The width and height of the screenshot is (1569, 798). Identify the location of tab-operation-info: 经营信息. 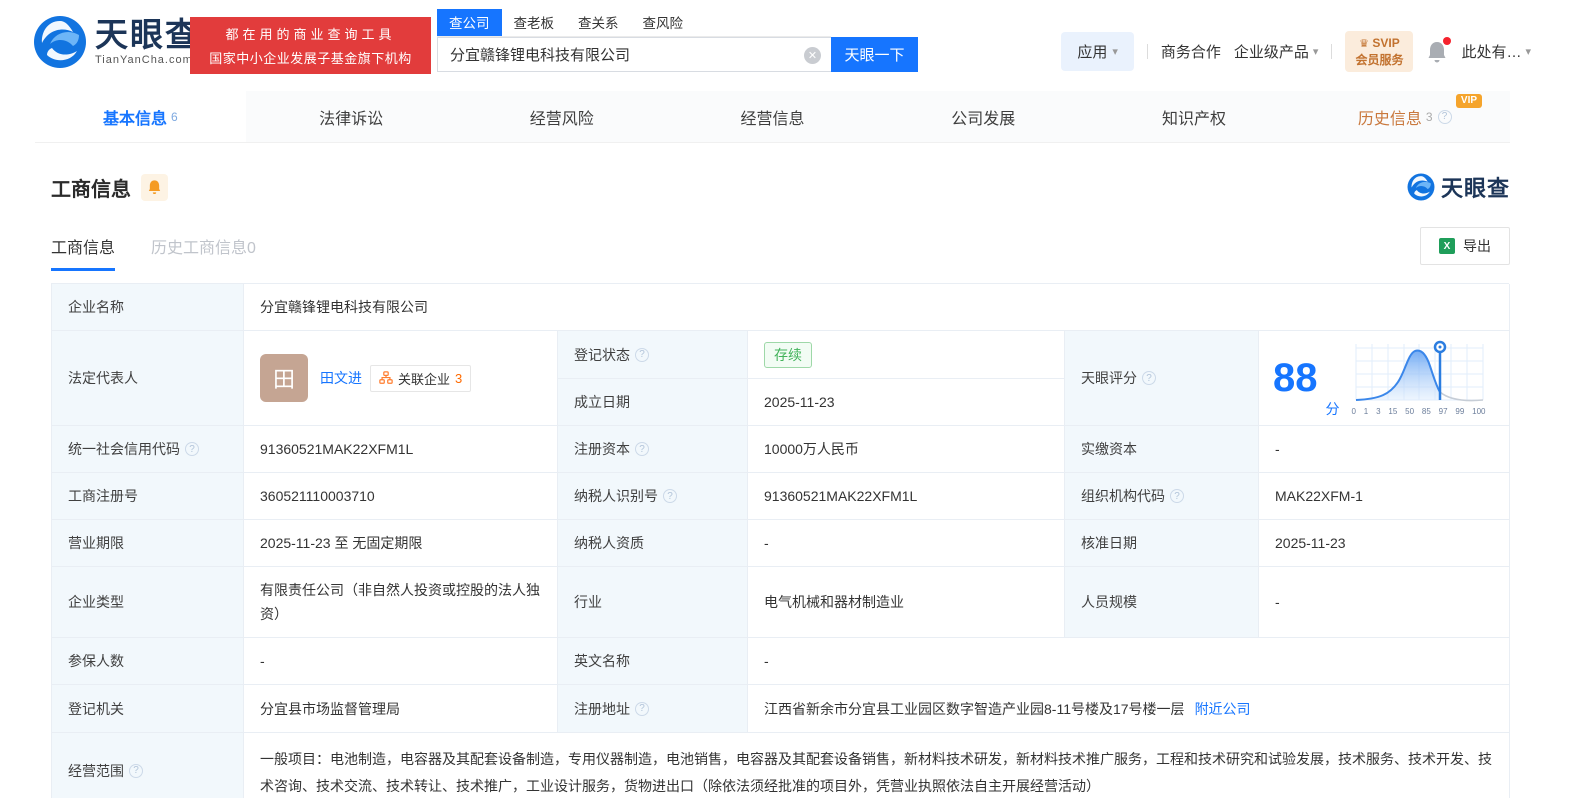
(772, 116).